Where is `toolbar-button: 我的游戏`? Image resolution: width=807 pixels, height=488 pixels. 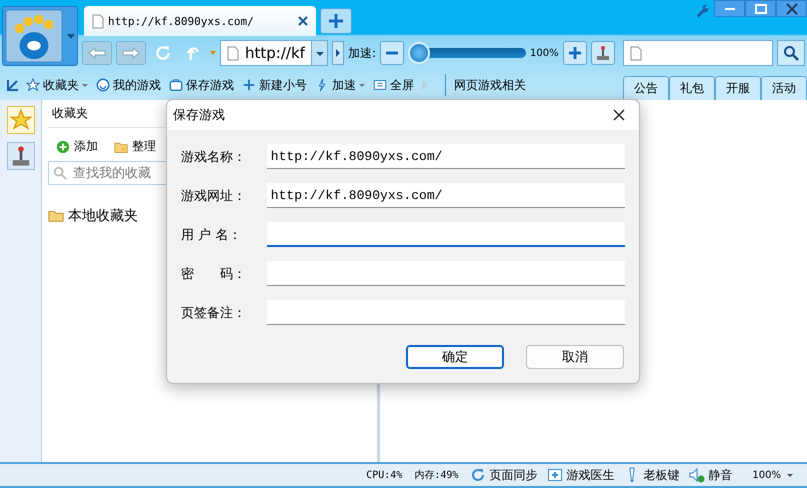 toolbar-button: 我的游戏 is located at coordinates (128, 85).